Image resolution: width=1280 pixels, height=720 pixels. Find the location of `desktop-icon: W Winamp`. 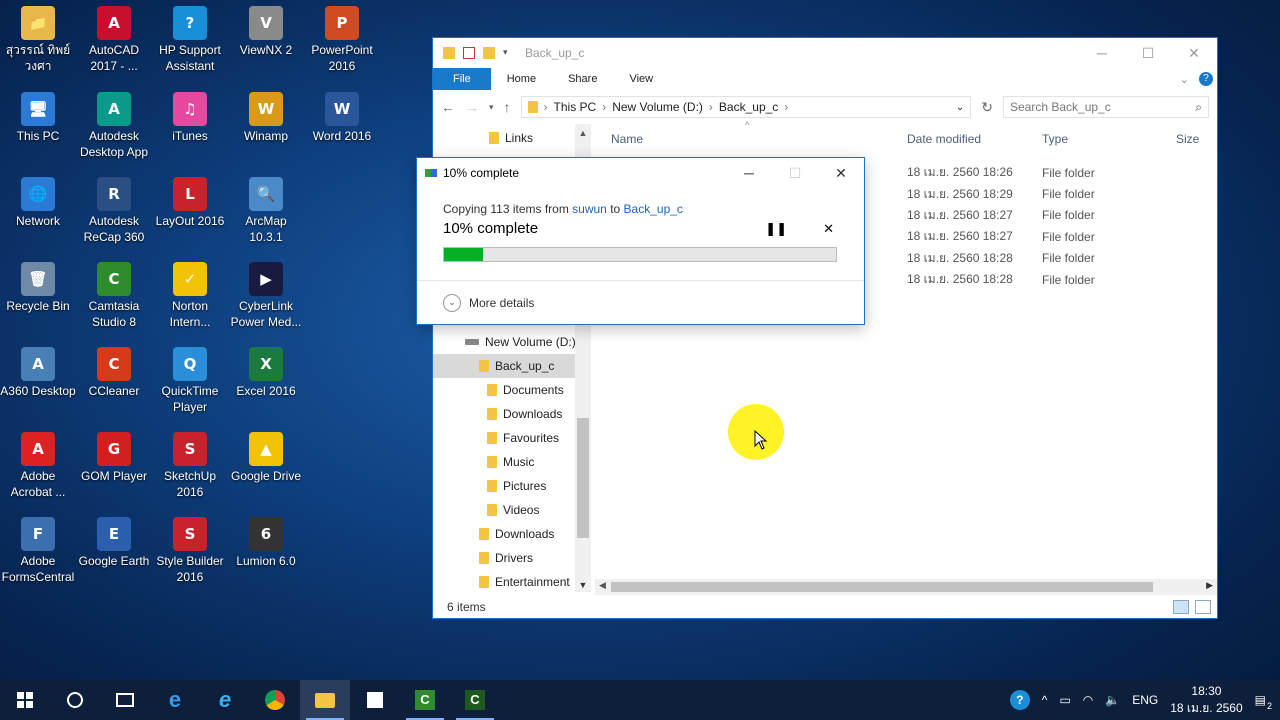

desktop-icon: W Winamp is located at coordinates (266, 118).